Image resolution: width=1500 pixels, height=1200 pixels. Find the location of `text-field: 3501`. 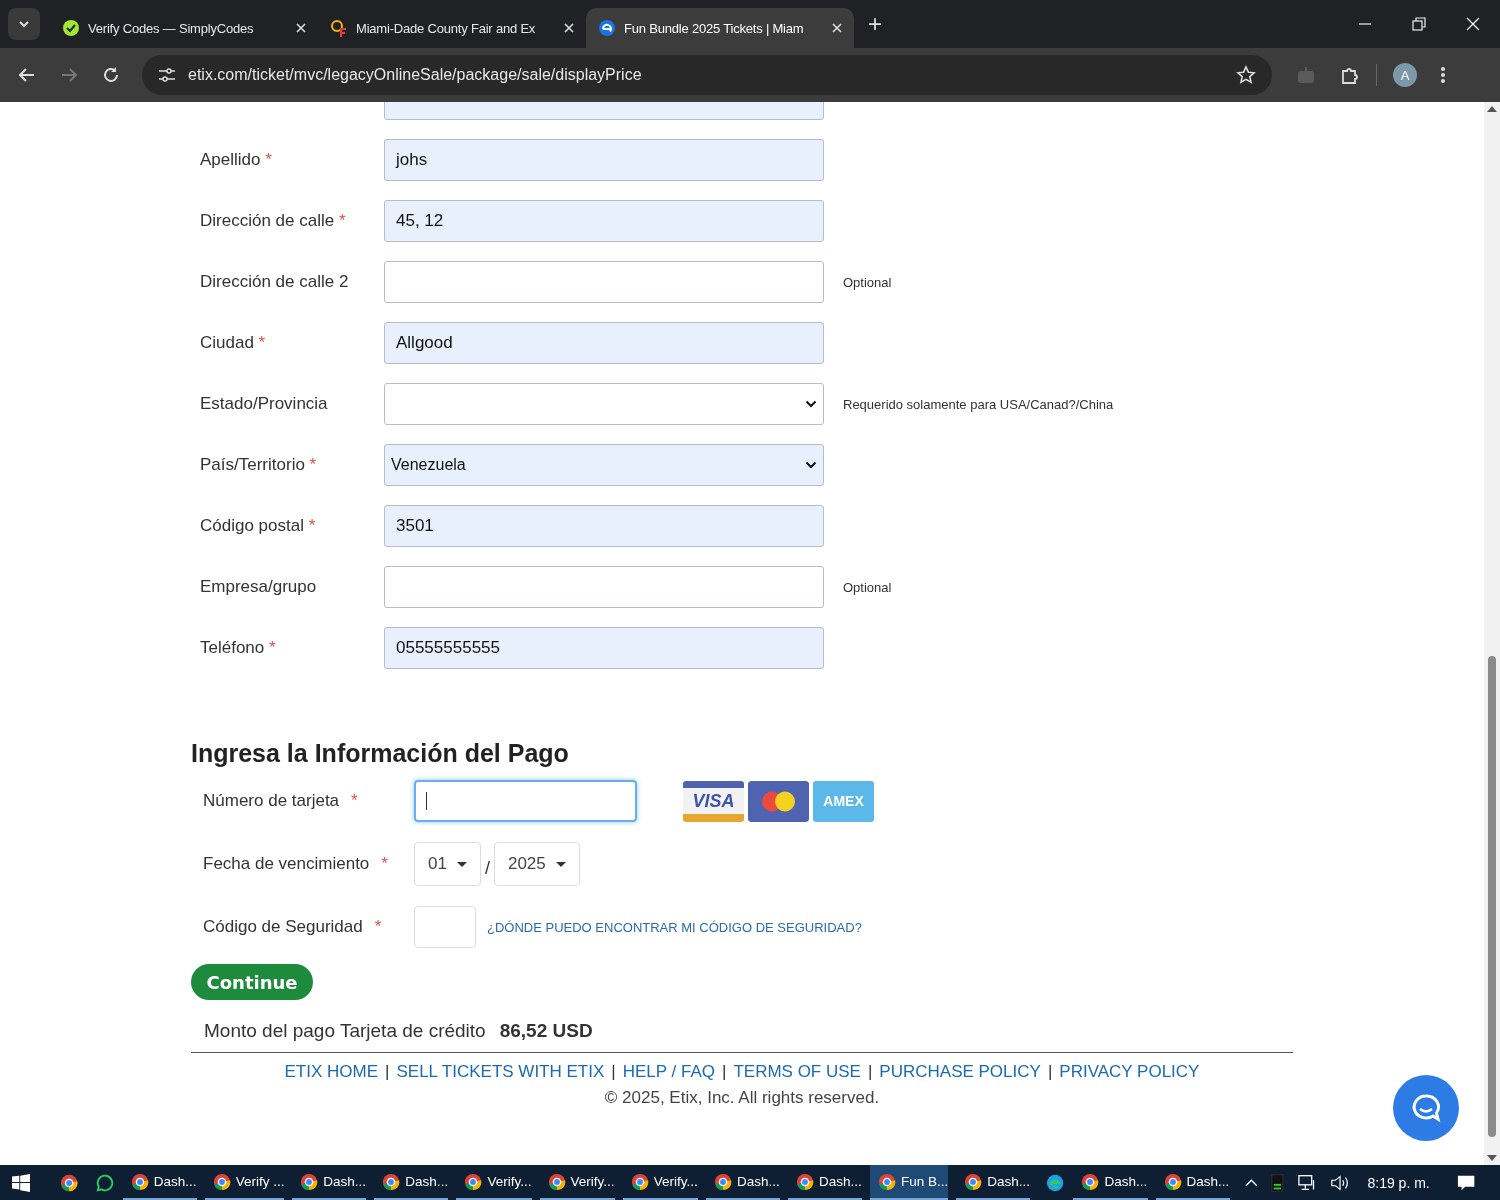

text-field: 3501 is located at coordinates (604, 526).